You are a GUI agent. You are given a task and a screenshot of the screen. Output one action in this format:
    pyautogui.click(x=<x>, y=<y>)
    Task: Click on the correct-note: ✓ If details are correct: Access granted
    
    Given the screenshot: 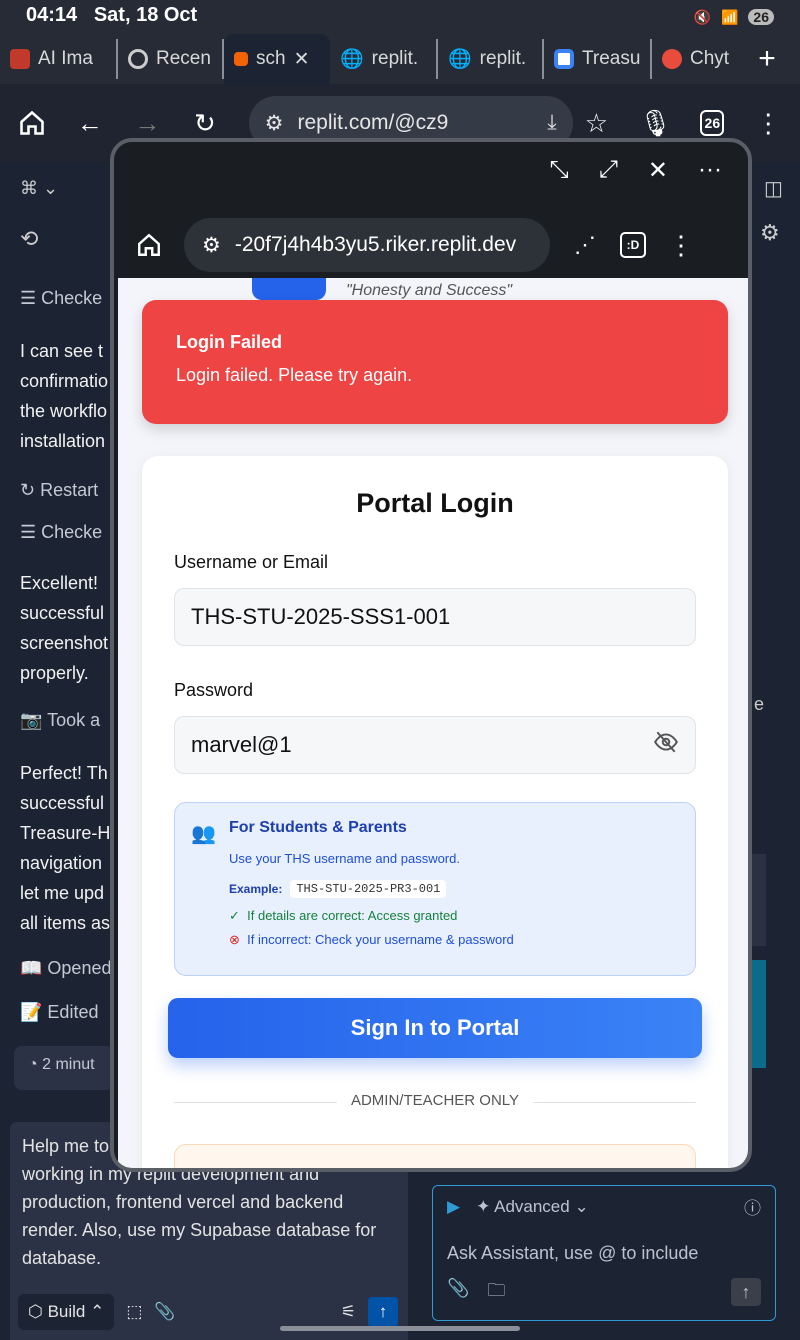 What is the action you would take?
    pyautogui.click(x=343, y=915)
    